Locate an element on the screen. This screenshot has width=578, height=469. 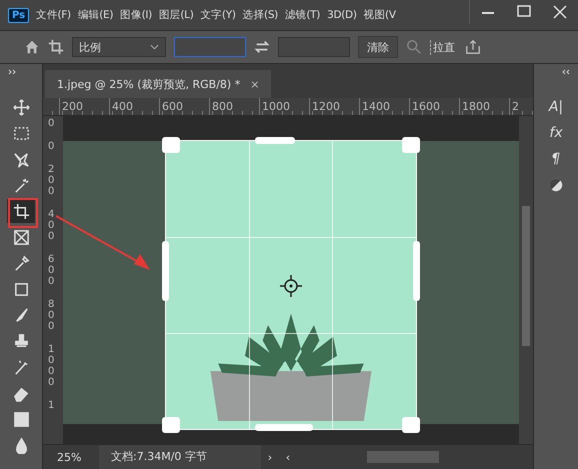
panel-button: ¶ is located at coordinates (556, 159).